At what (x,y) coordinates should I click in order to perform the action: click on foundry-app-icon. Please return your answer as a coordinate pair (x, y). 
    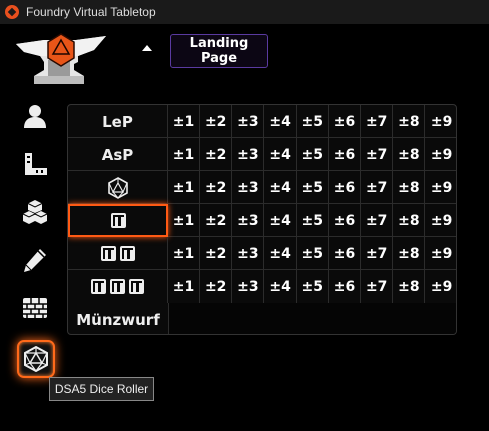
    Looking at the image, I should click on (12, 12).